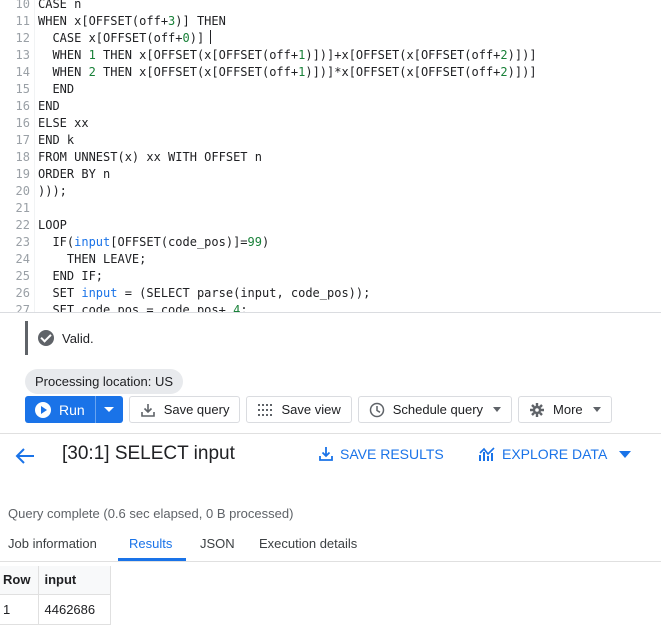 This screenshot has width=661, height=627. Describe the element at coordinates (22, 89) in the screenshot. I see `line-number: 15` at that location.